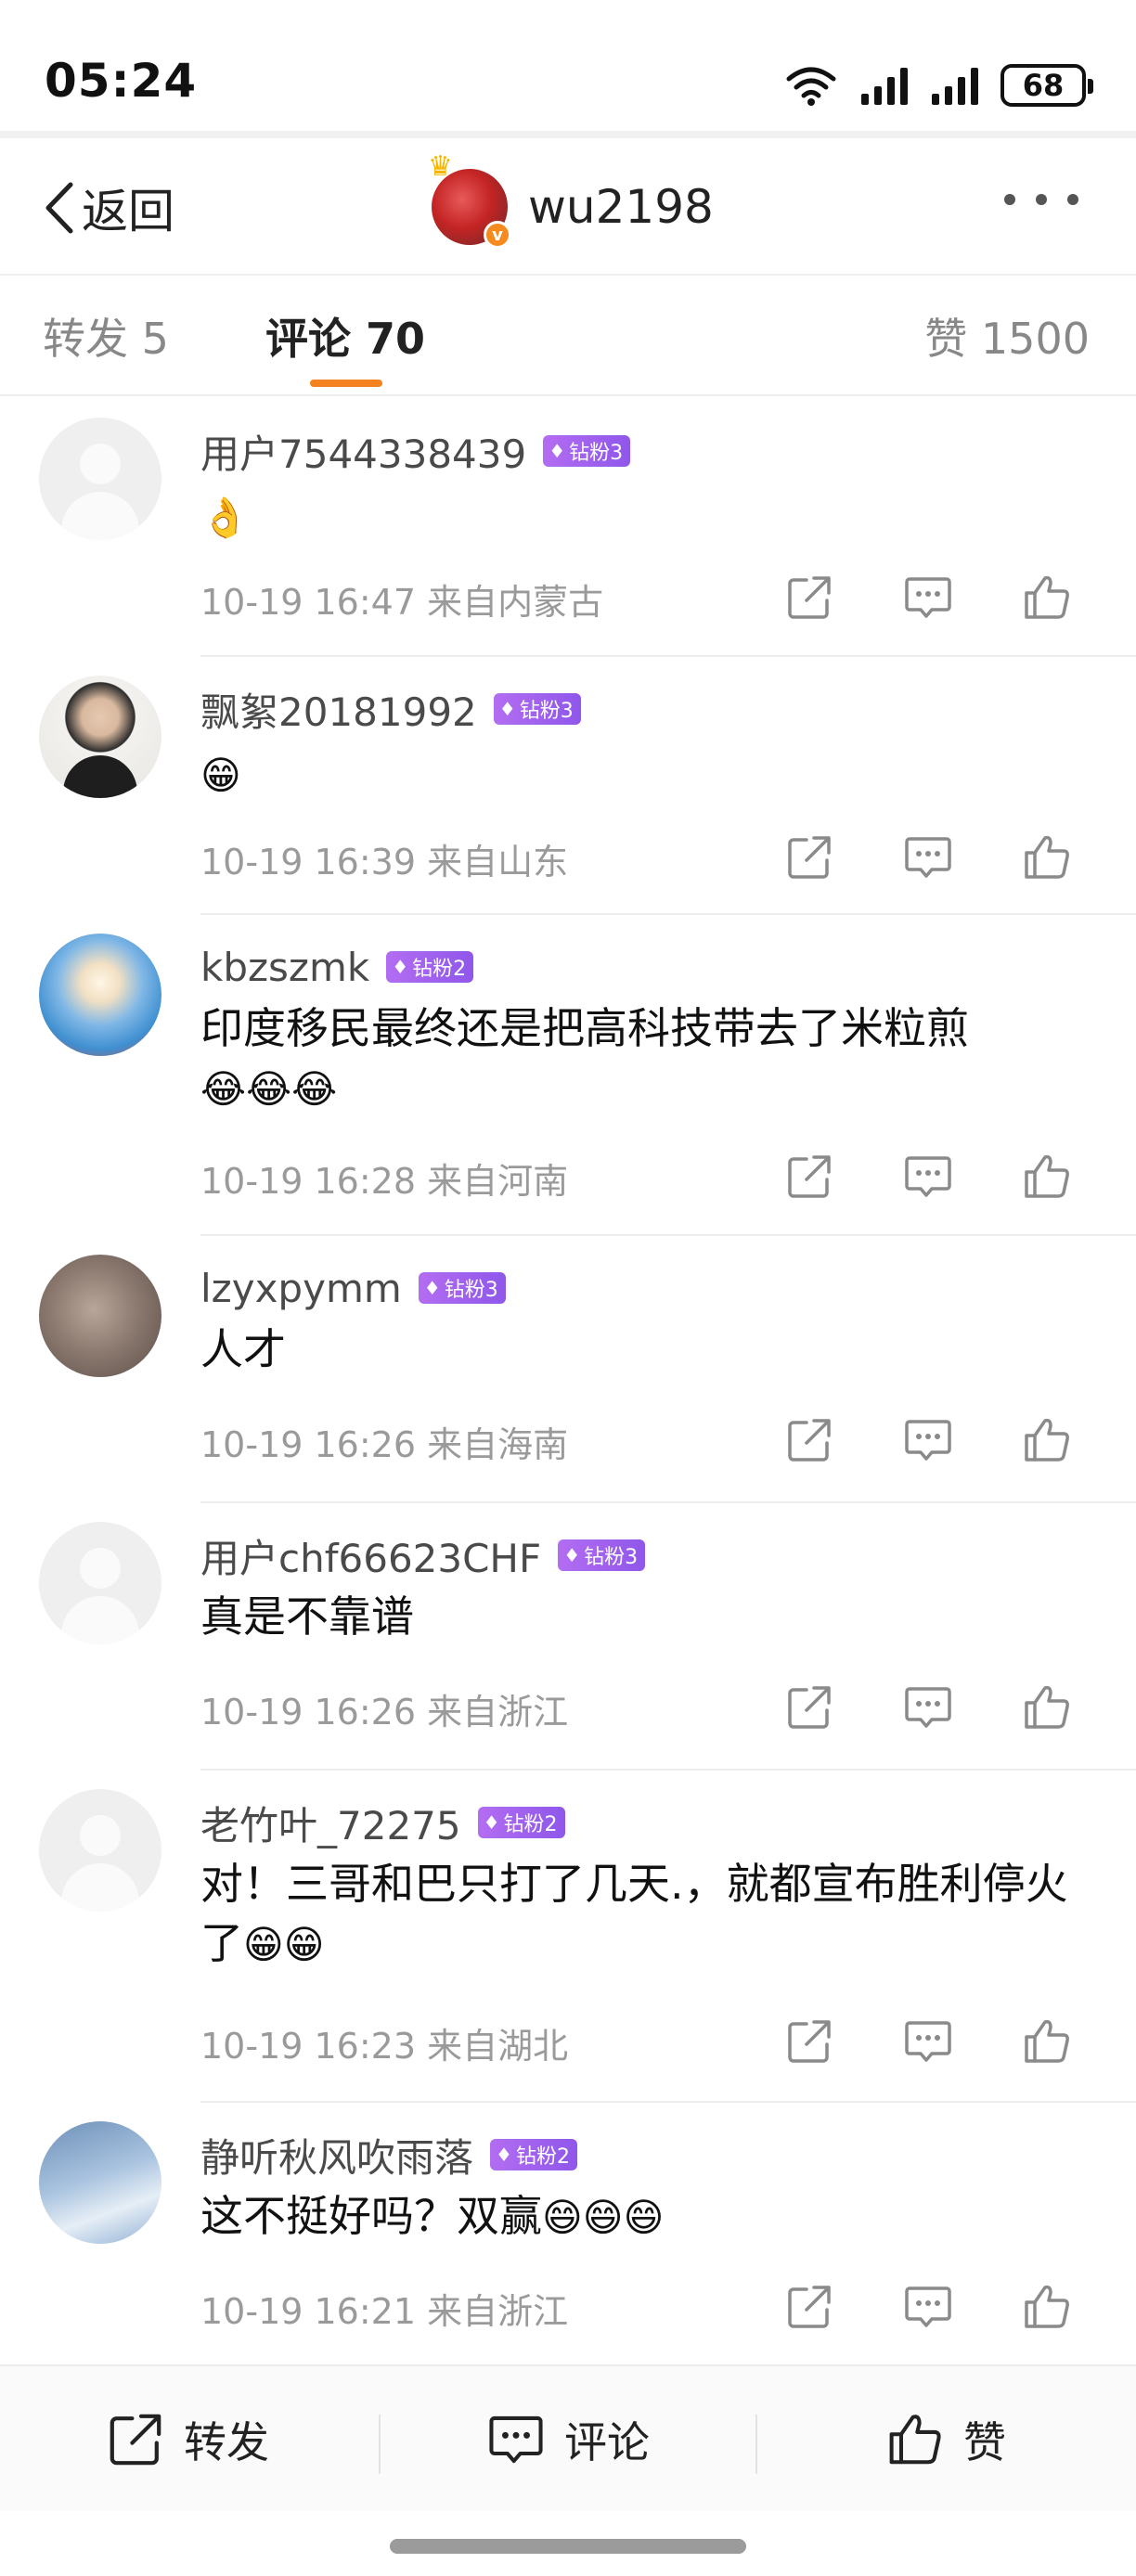  What do you see at coordinates (497, 235) in the screenshot?
I see `verified-badge: v` at bounding box center [497, 235].